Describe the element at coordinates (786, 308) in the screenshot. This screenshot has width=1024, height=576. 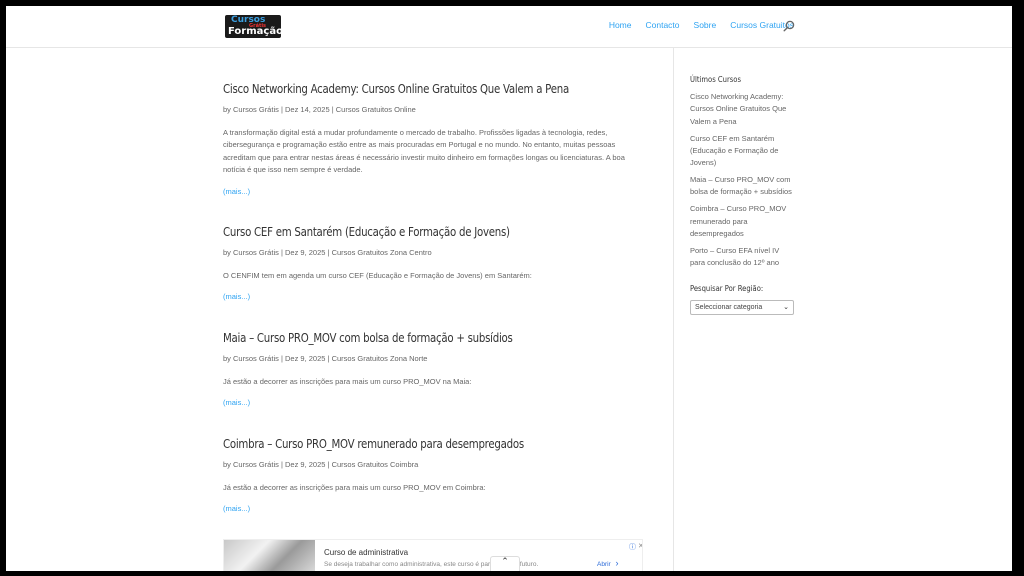
I see `chevron-down-icon: ⌄` at that location.